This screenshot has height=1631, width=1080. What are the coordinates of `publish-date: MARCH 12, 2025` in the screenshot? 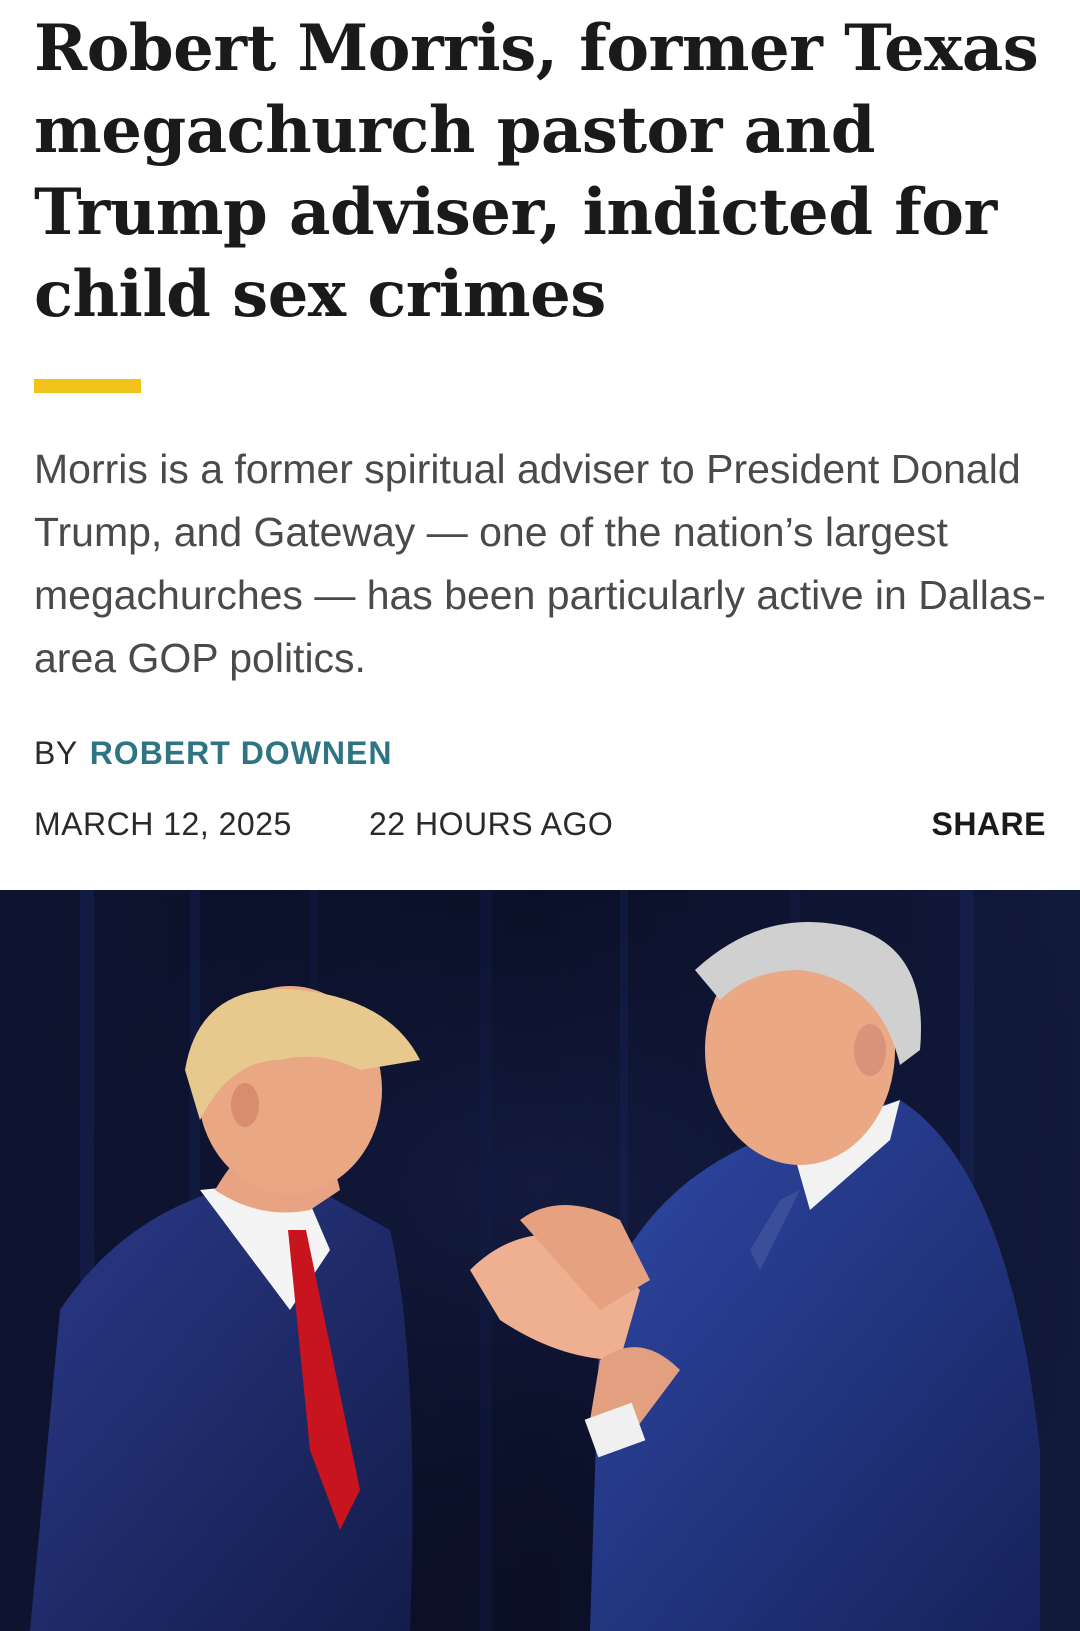 It's located at (163, 824).